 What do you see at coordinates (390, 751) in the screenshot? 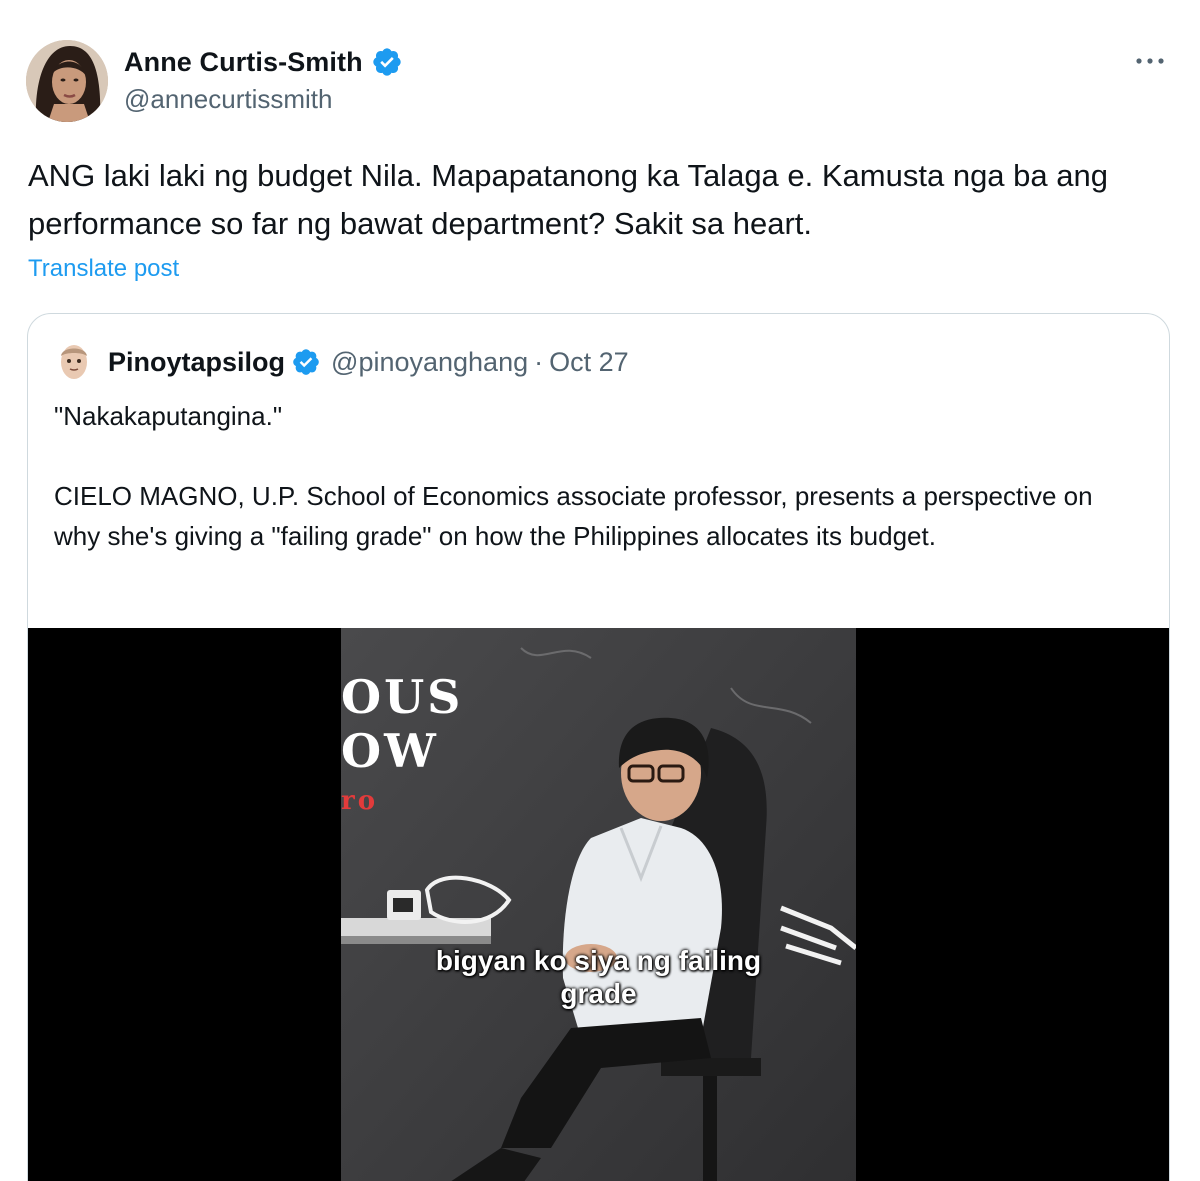
I see `video-bg-text-2: OW` at bounding box center [390, 751].